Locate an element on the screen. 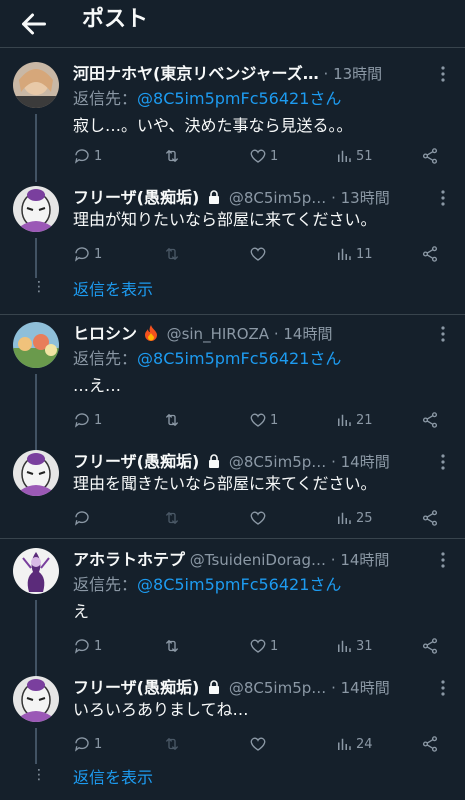  retweet-icon is located at coordinates (172, 156).